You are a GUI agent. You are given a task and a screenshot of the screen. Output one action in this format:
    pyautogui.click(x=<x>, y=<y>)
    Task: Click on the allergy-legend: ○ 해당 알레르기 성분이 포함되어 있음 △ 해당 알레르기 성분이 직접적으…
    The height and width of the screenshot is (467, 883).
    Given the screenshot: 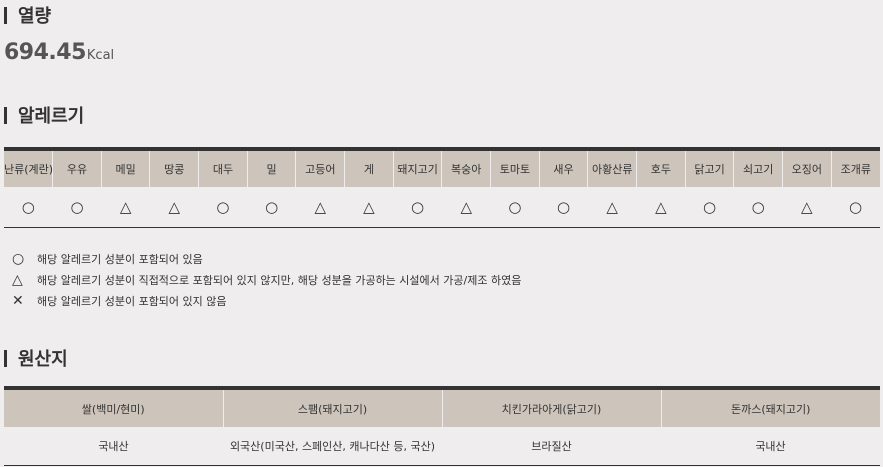 What is the action you would take?
    pyautogui.click(x=266, y=279)
    